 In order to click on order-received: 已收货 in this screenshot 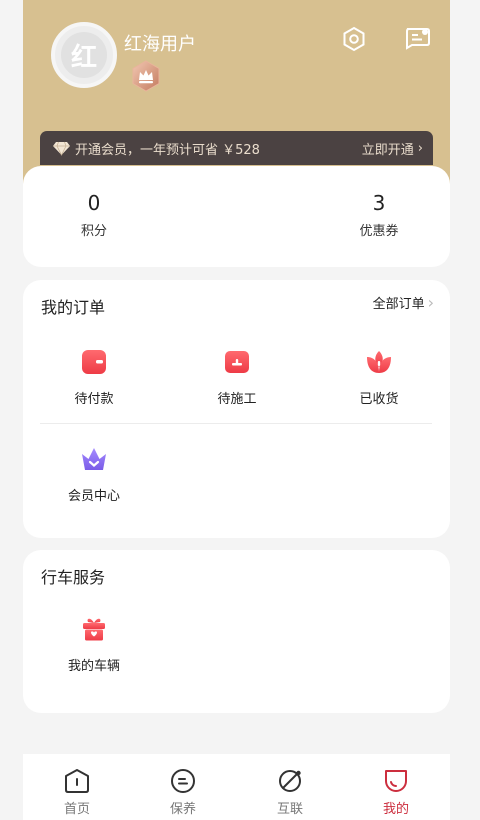, I will do `click(379, 377)`.